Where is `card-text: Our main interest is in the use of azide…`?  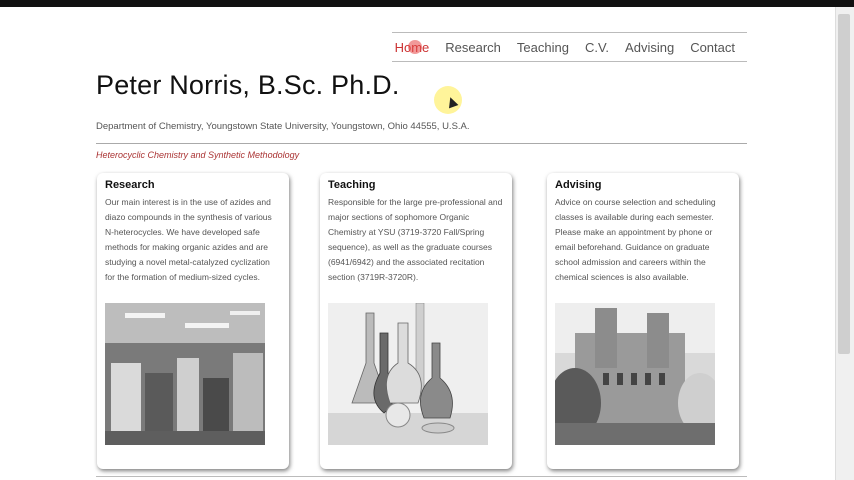 card-text: Our main interest is in the use of azide… is located at coordinates (188, 239).